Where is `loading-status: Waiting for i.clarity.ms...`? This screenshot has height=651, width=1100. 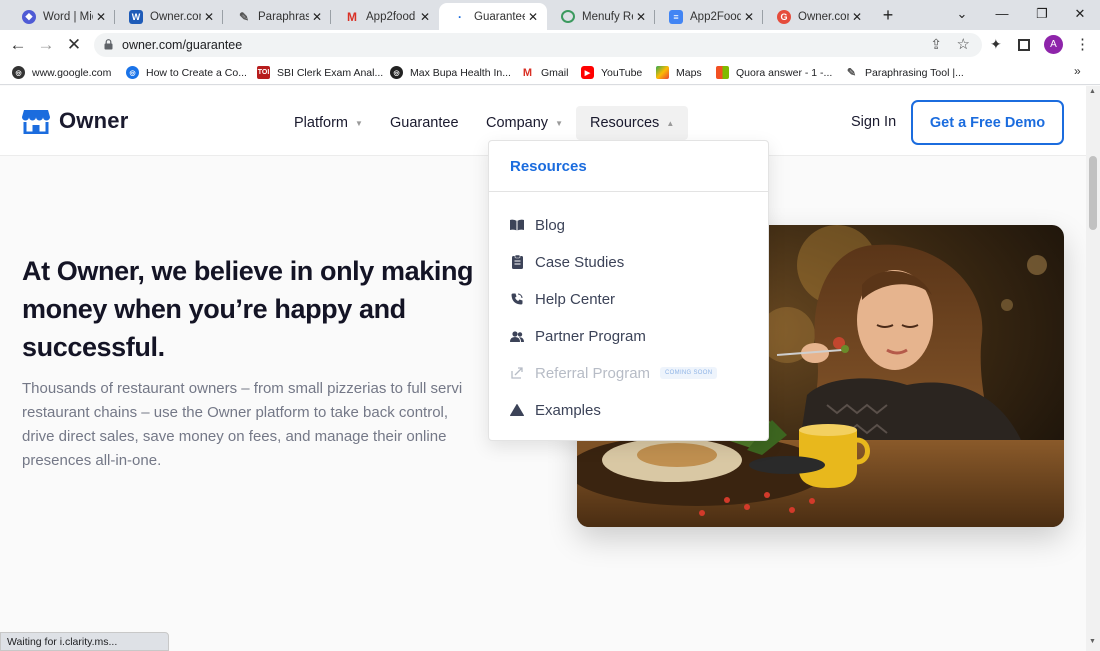 loading-status: Waiting for i.clarity.ms... is located at coordinates (84, 641).